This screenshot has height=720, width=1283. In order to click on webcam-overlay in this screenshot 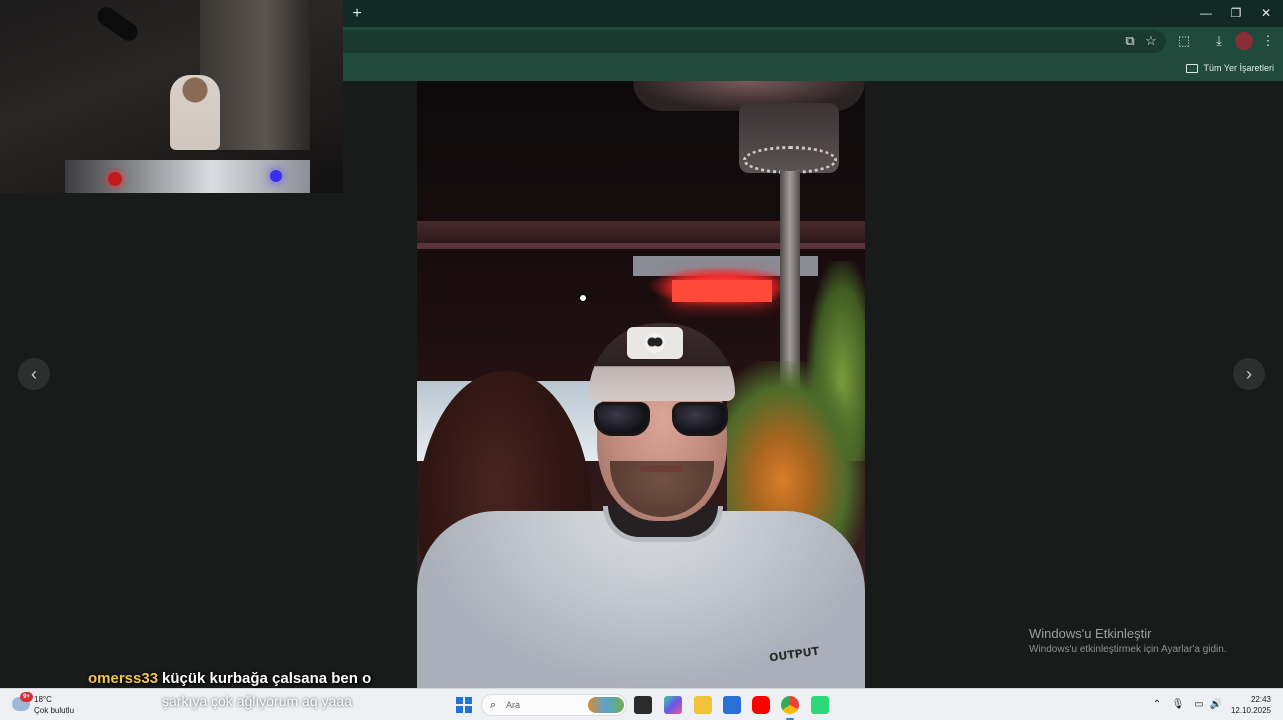, I will do `click(171, 96)`.